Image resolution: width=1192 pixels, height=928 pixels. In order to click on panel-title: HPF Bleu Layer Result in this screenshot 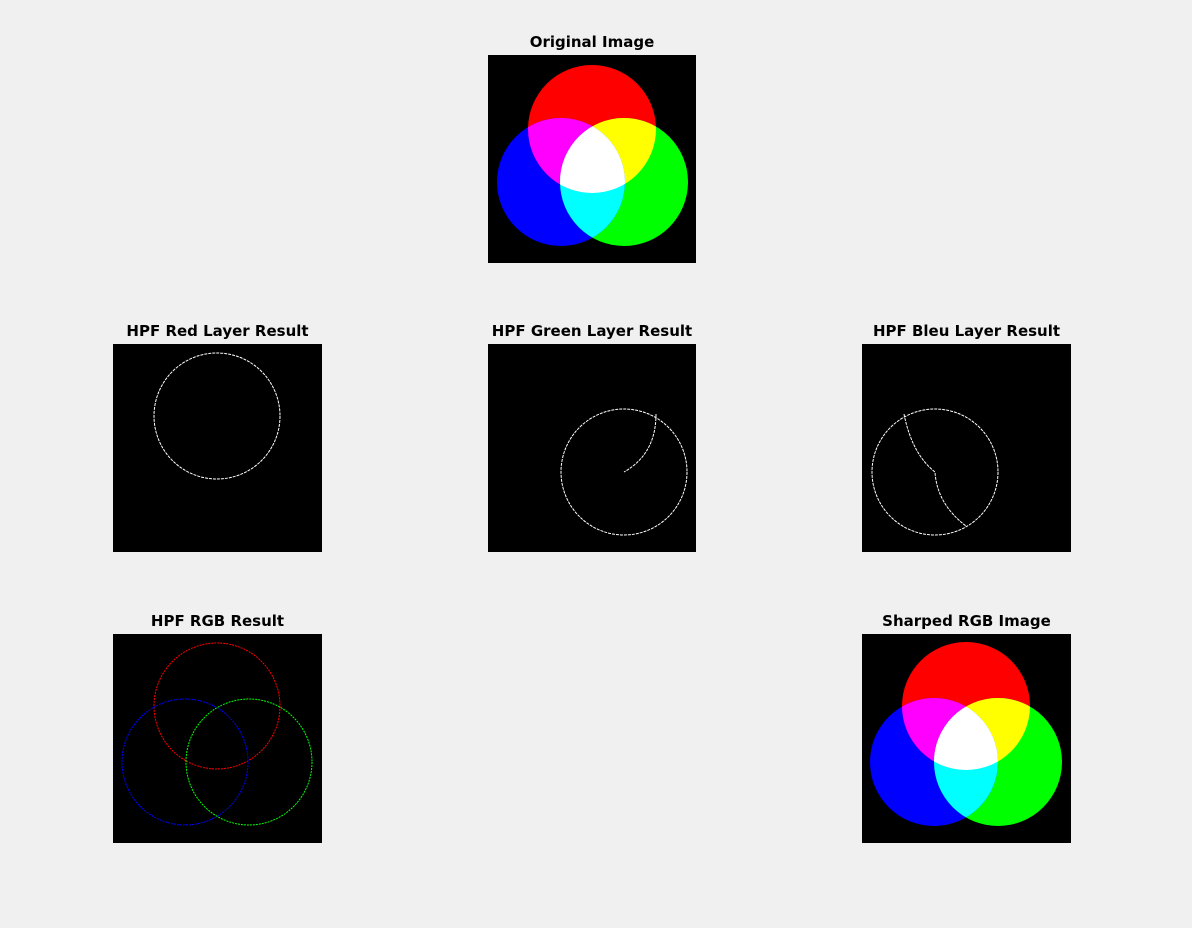, I will do `click(966, 331)`.